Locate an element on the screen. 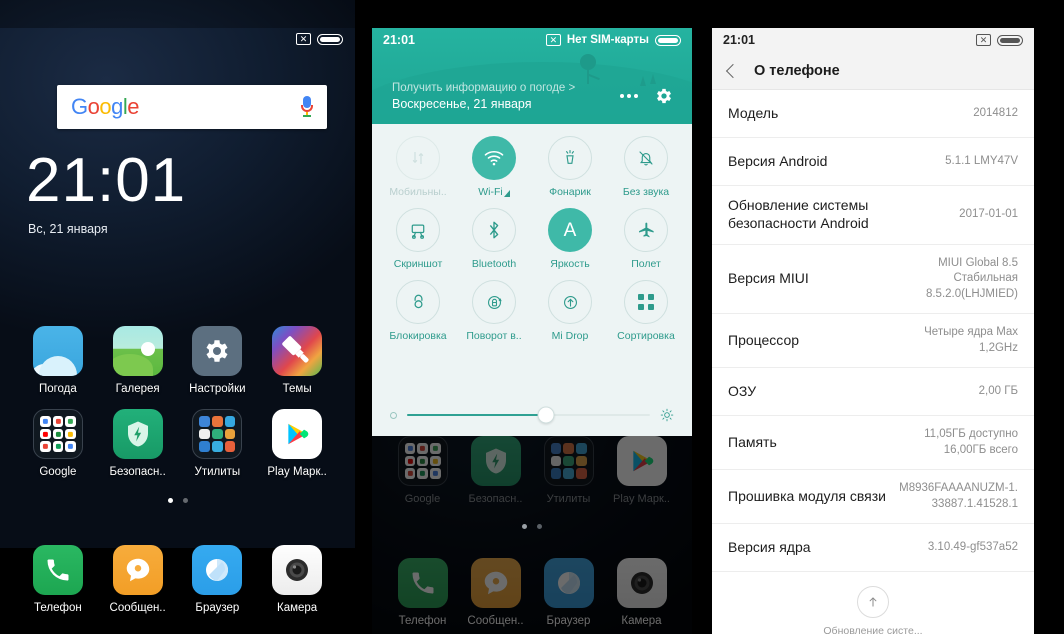 The image size is (1064, 634). lockscreen-date: Вс, 21 января is located at coordinates (68, 229).